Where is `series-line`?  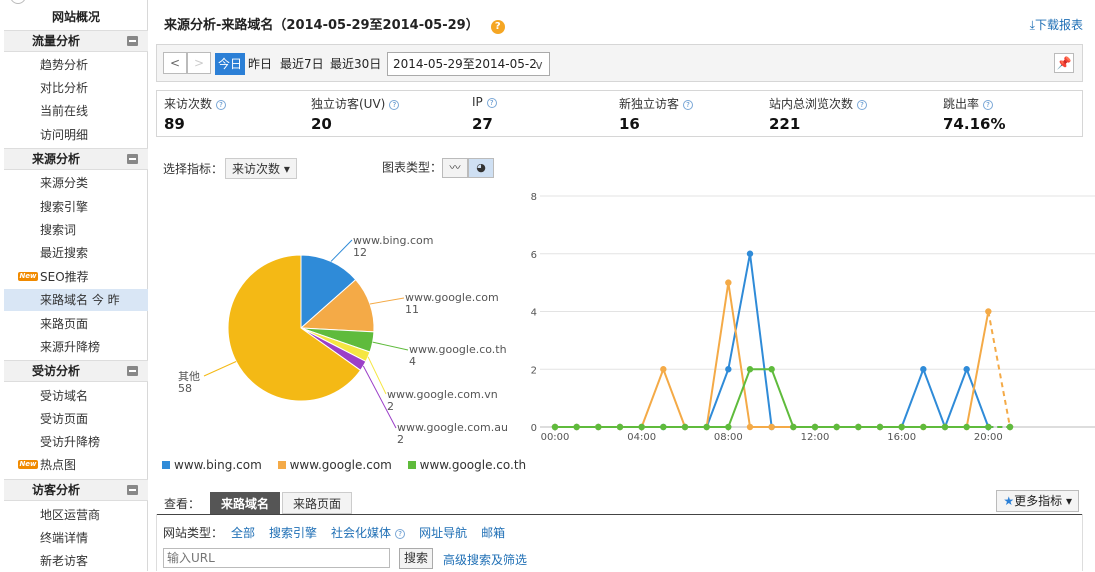
series-line is located at coordinates (772, 341).